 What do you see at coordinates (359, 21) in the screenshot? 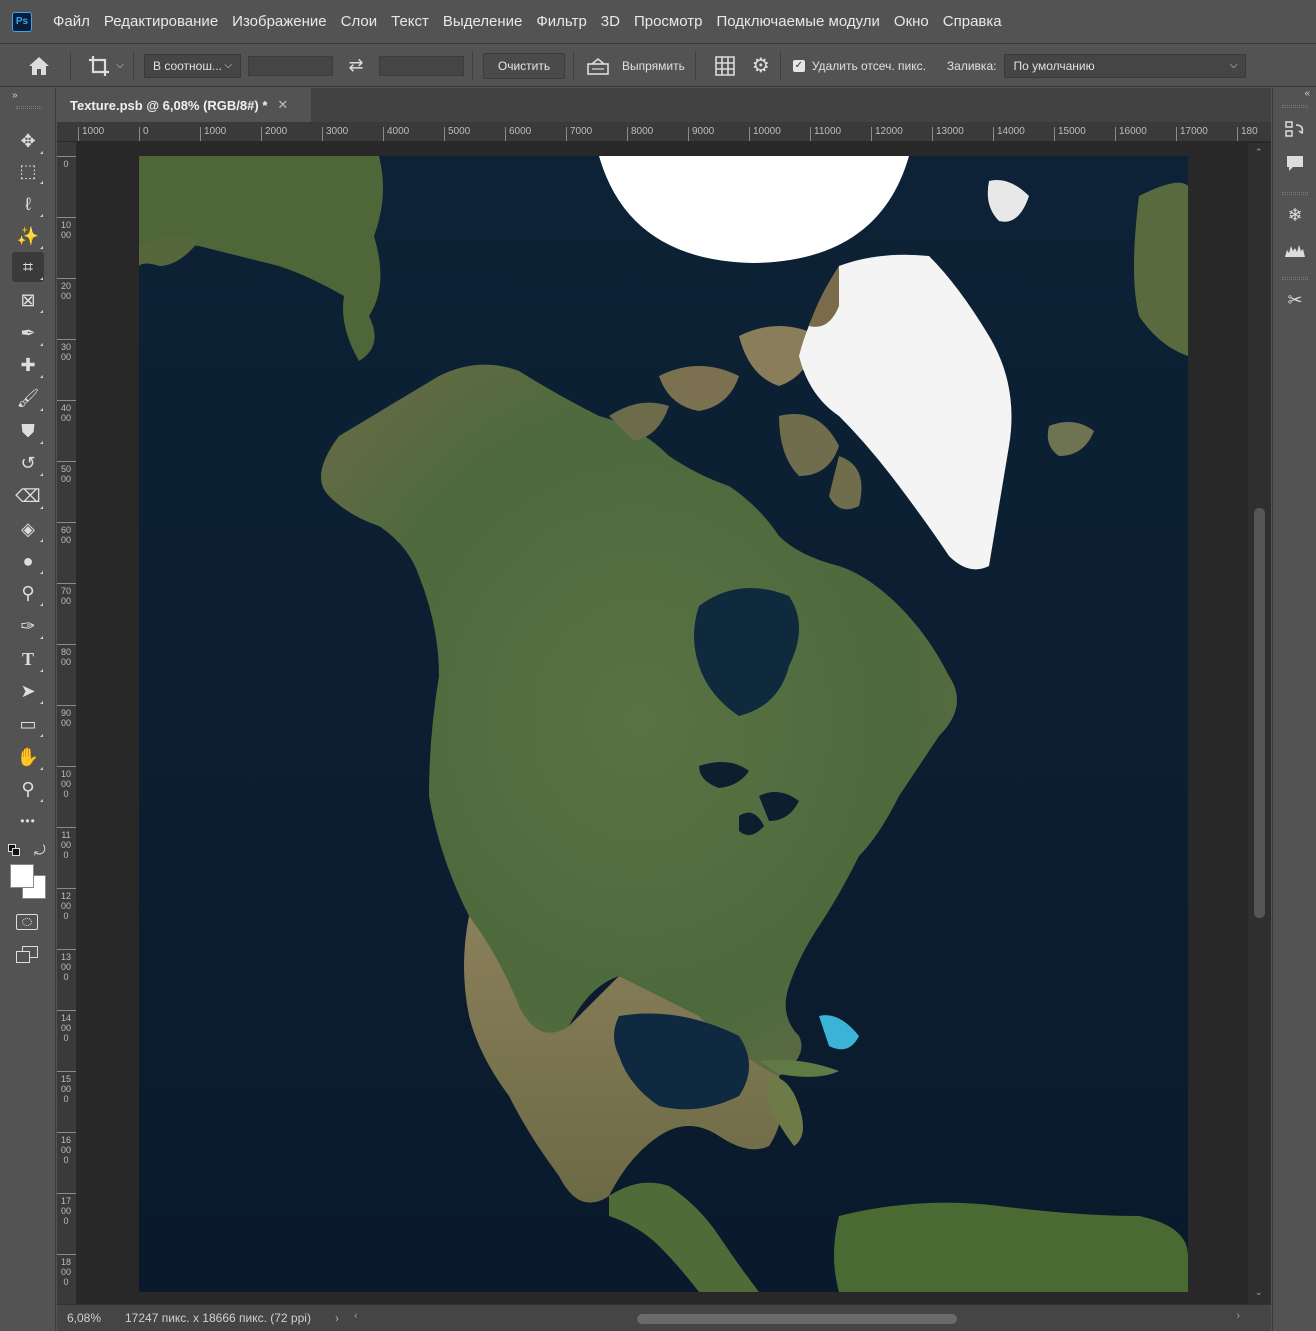
I see `menu-layers: Слои` at bounding box center [359, 21].